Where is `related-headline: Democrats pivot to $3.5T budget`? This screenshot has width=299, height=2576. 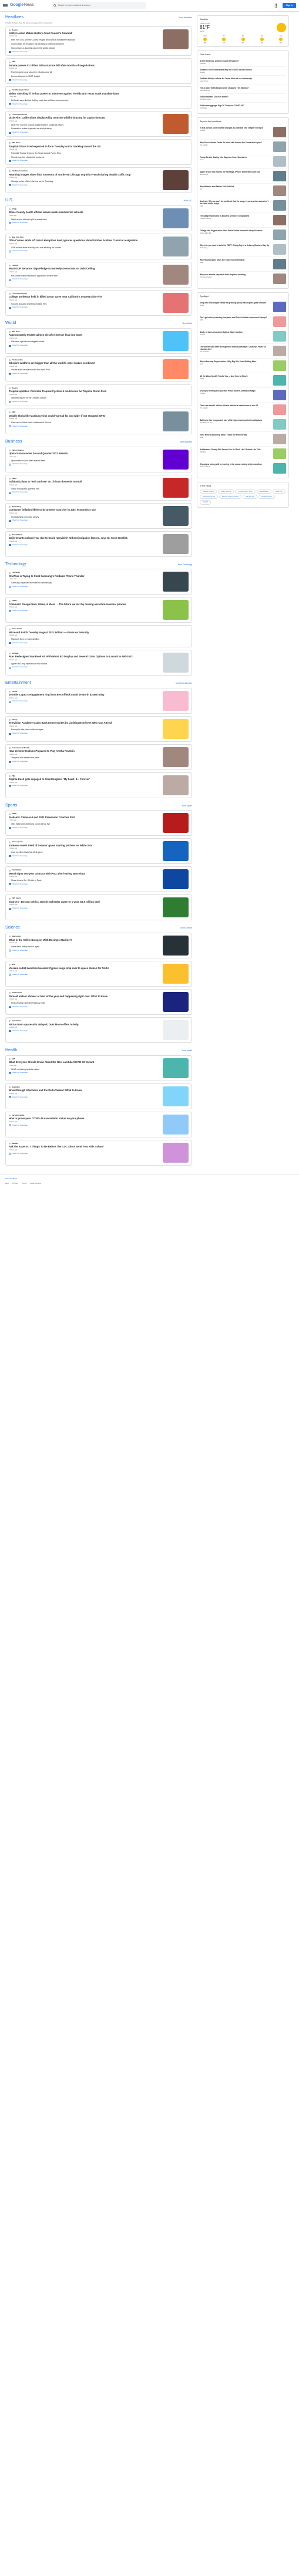 related-headline: Democrats pivot to $3.5T budget is located at coordinates (100, 76).